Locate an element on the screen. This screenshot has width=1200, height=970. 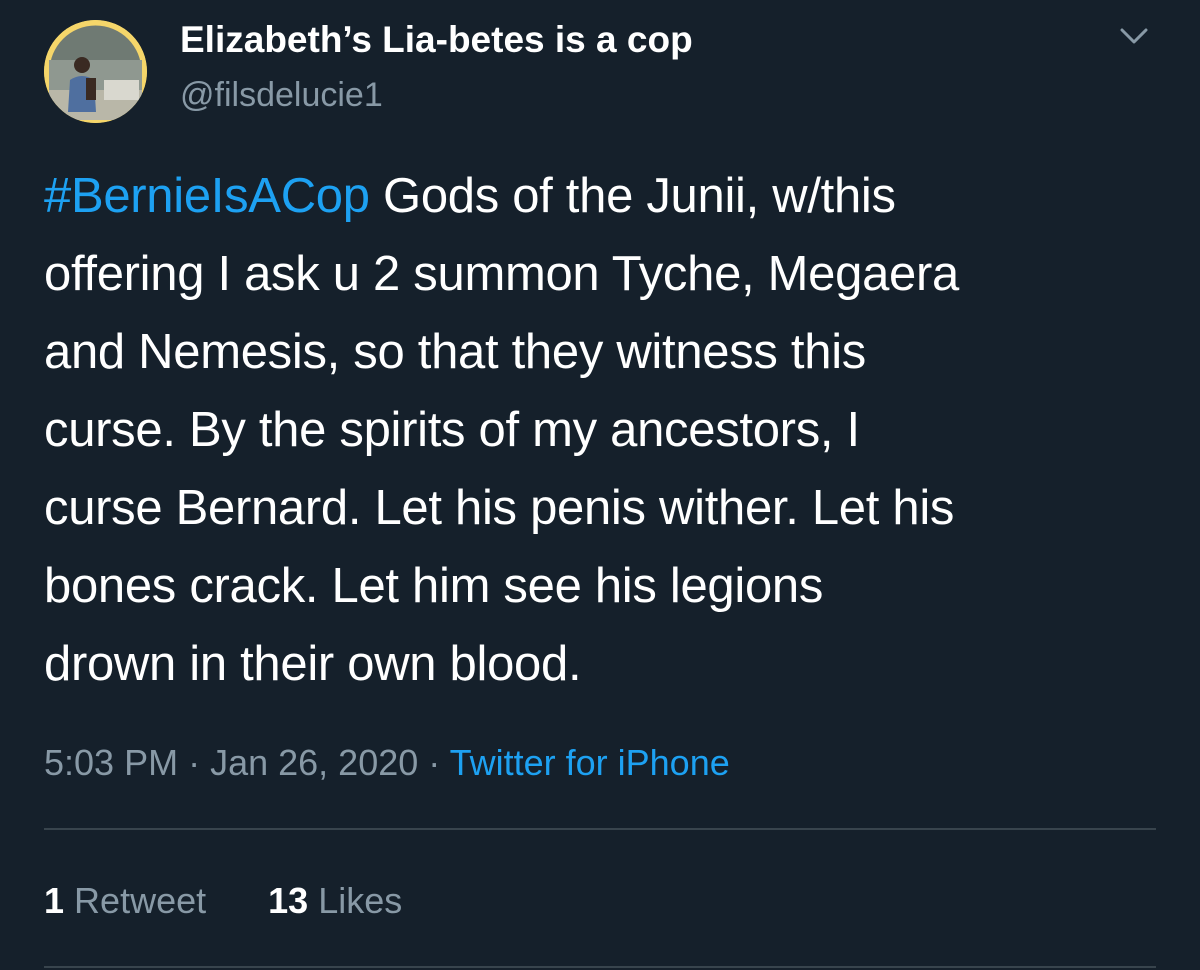
tweet-date: Jan 26, 2020 is located at coordinates (314, 762).